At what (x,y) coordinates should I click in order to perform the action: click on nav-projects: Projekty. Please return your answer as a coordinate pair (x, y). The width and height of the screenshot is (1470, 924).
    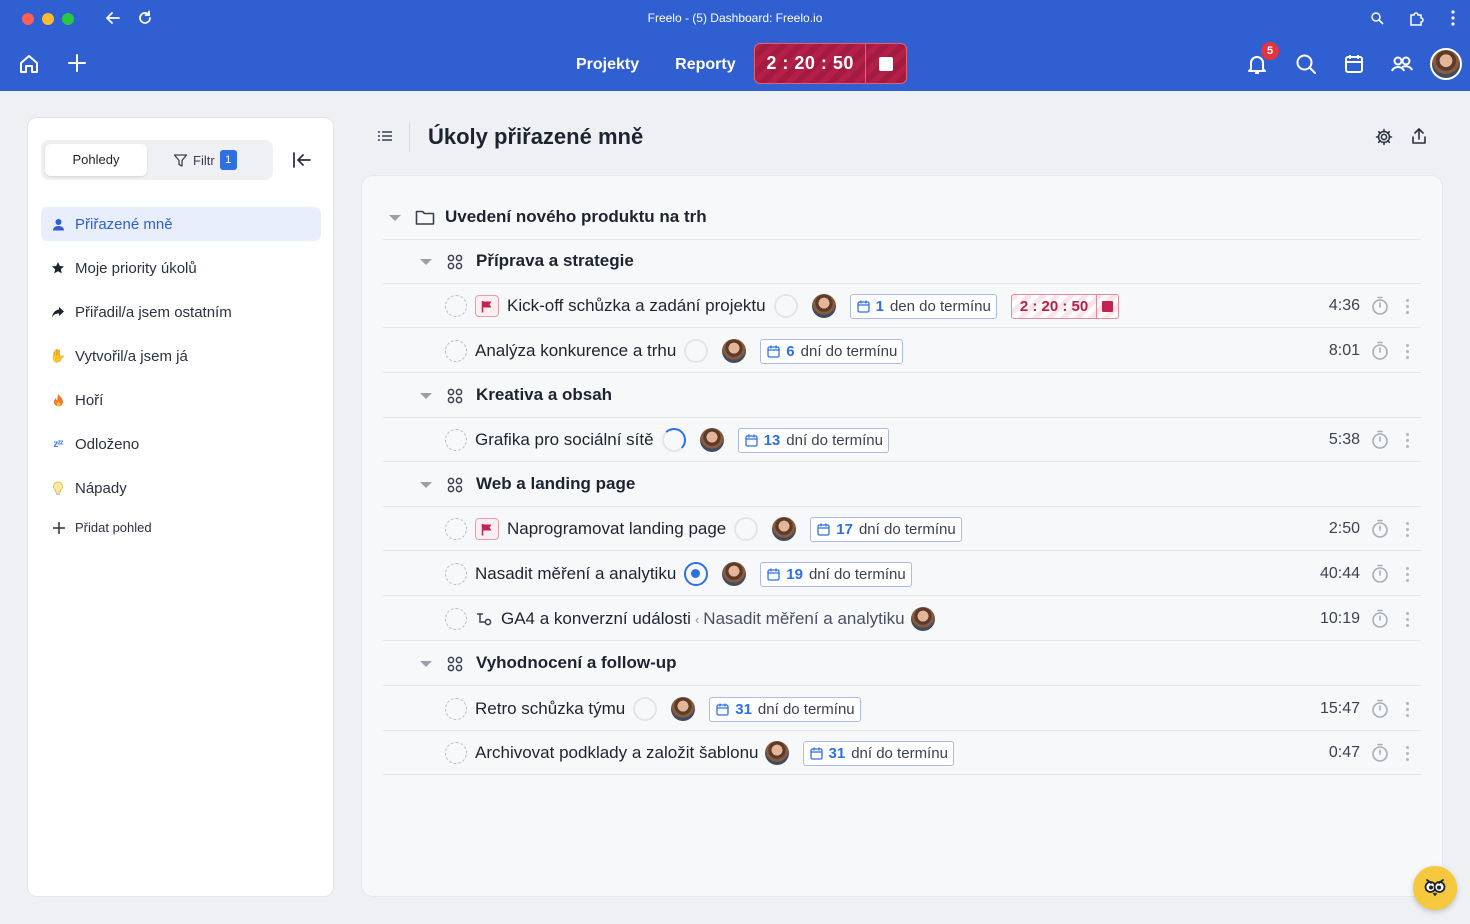
    Looking at the image, I should click on (607, 65).